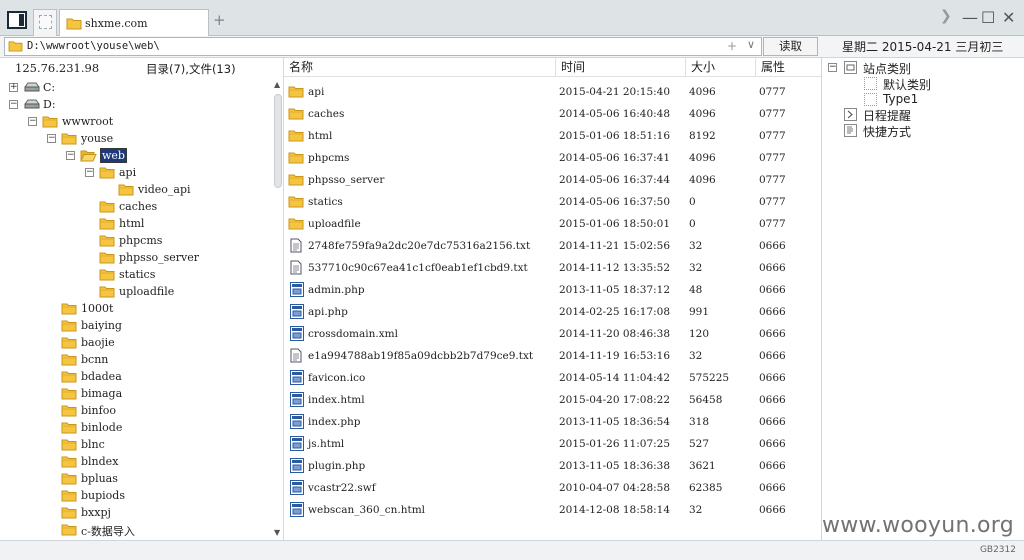  Describe the element at coordinates (135, 326) in the screenshot. I see `tree-node: baiying` at that location.